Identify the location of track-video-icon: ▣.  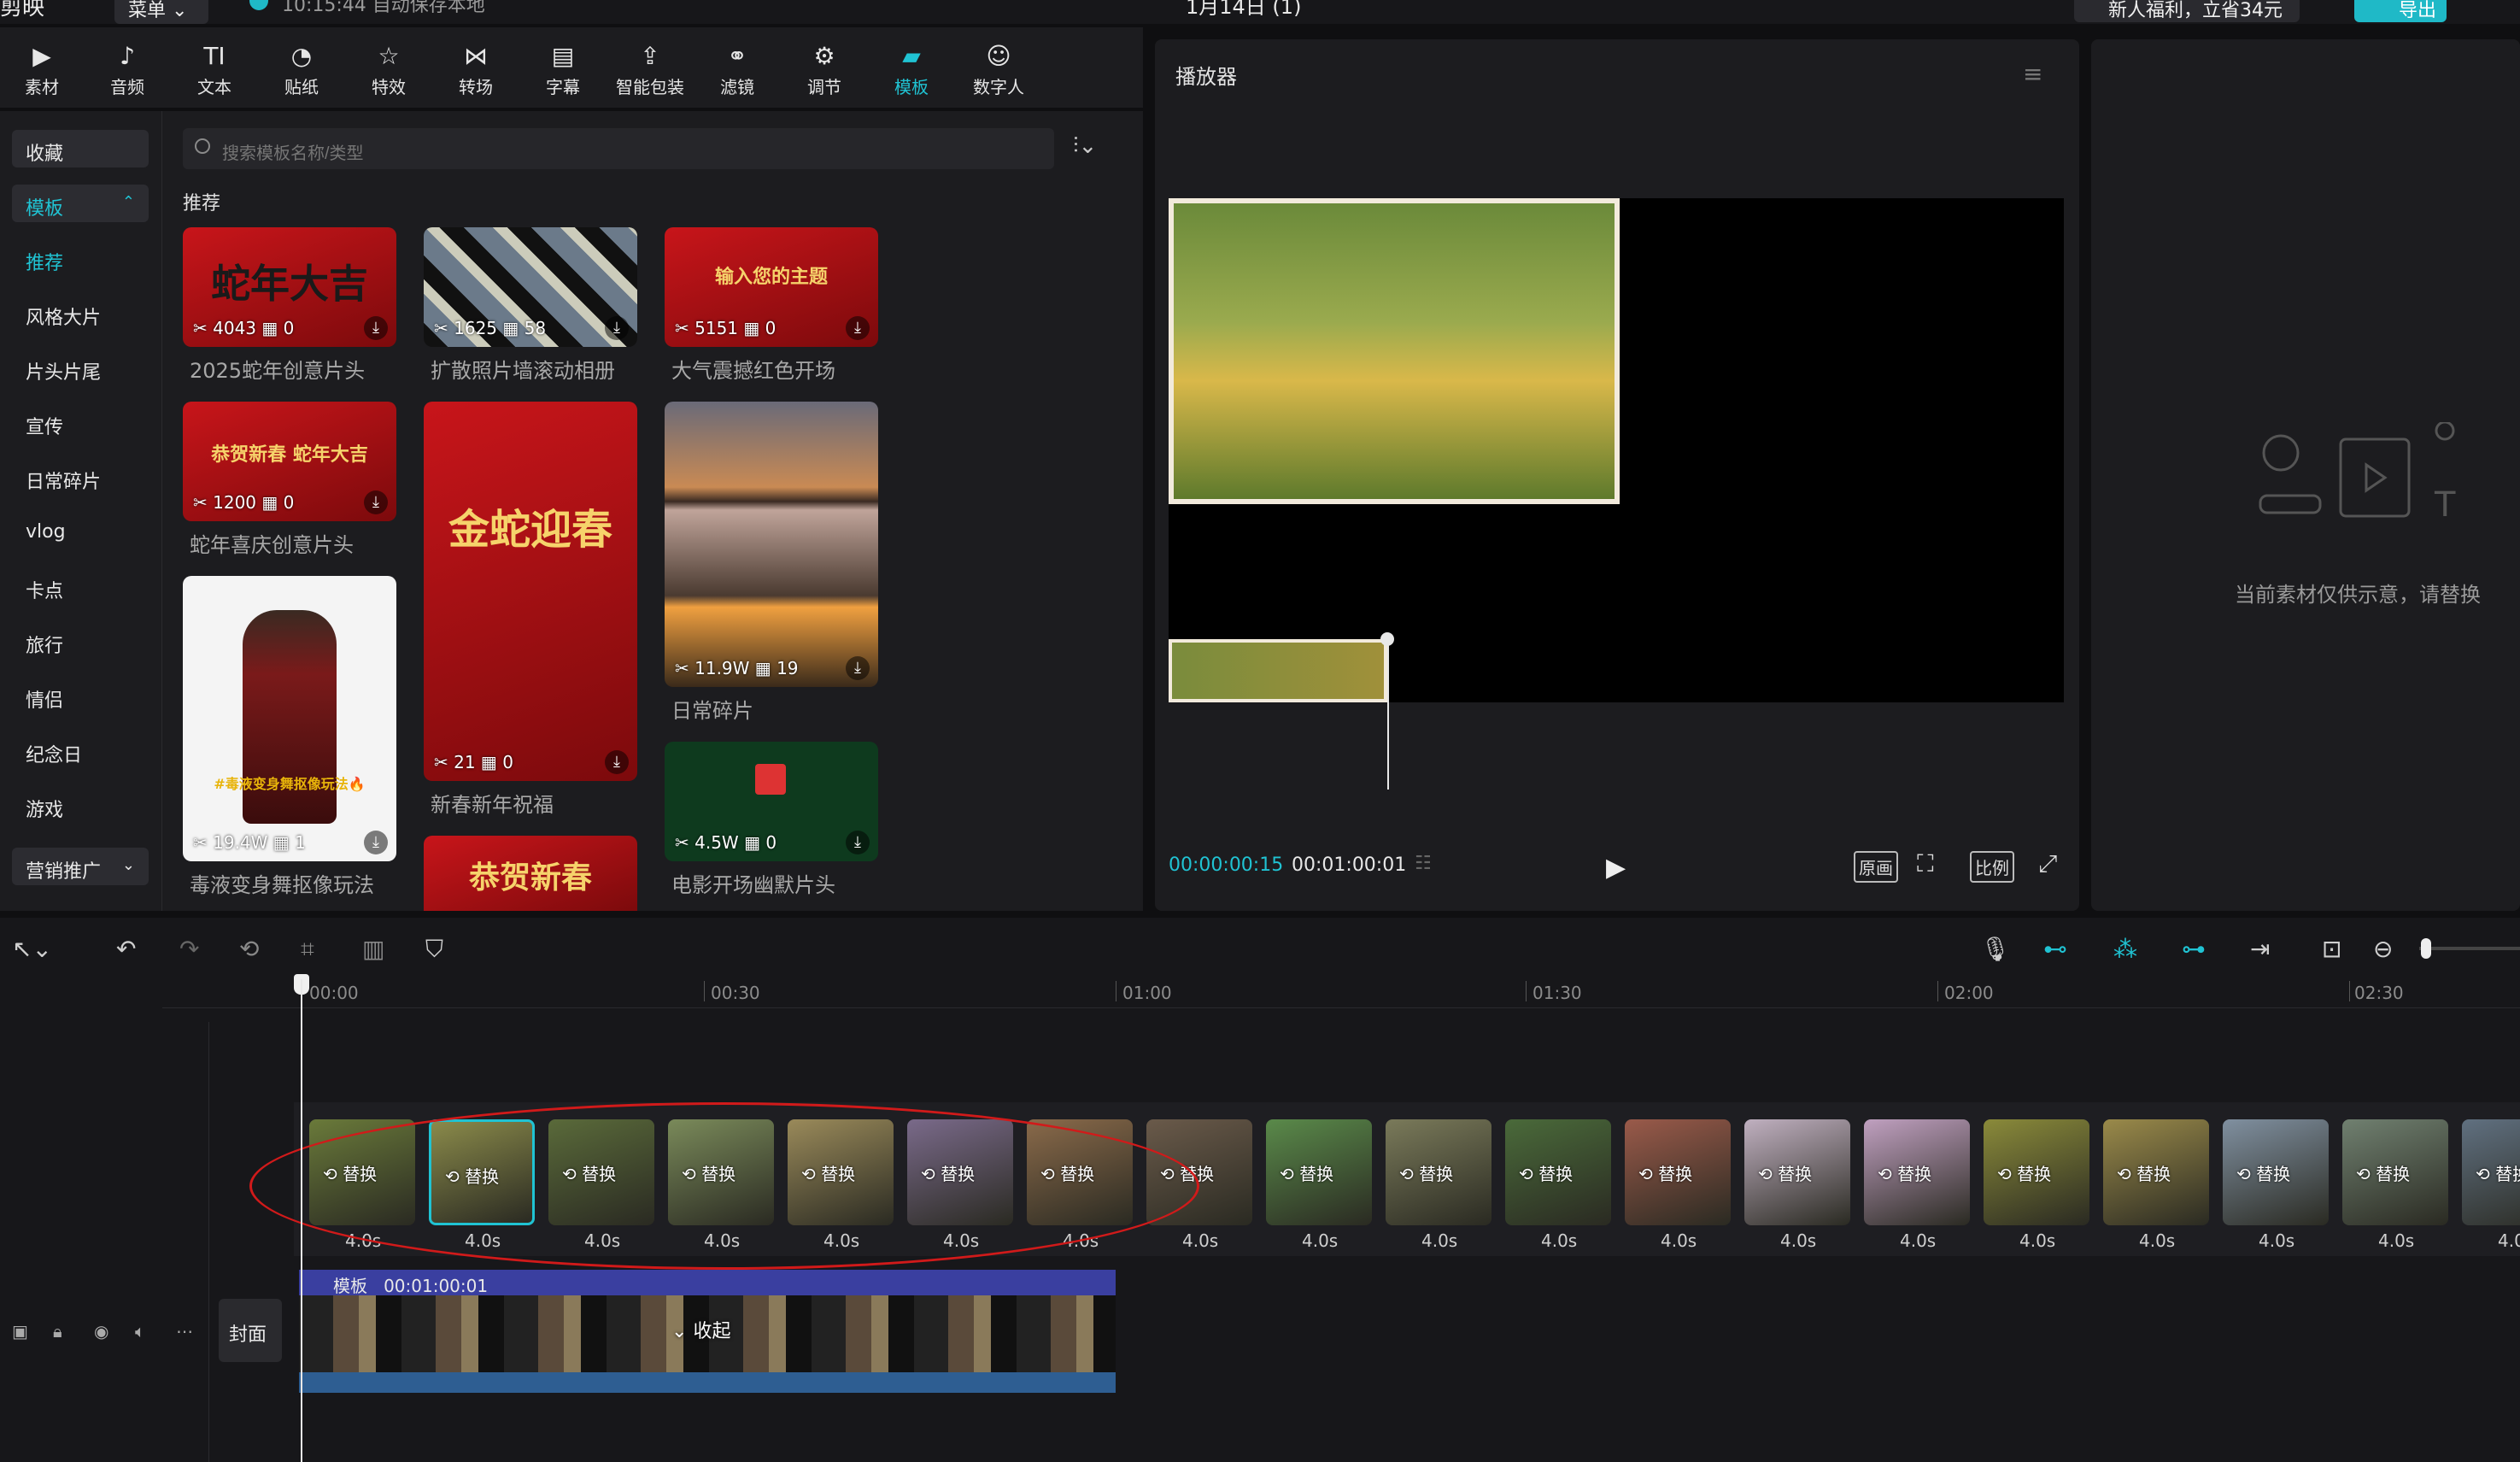
(20, 1331).